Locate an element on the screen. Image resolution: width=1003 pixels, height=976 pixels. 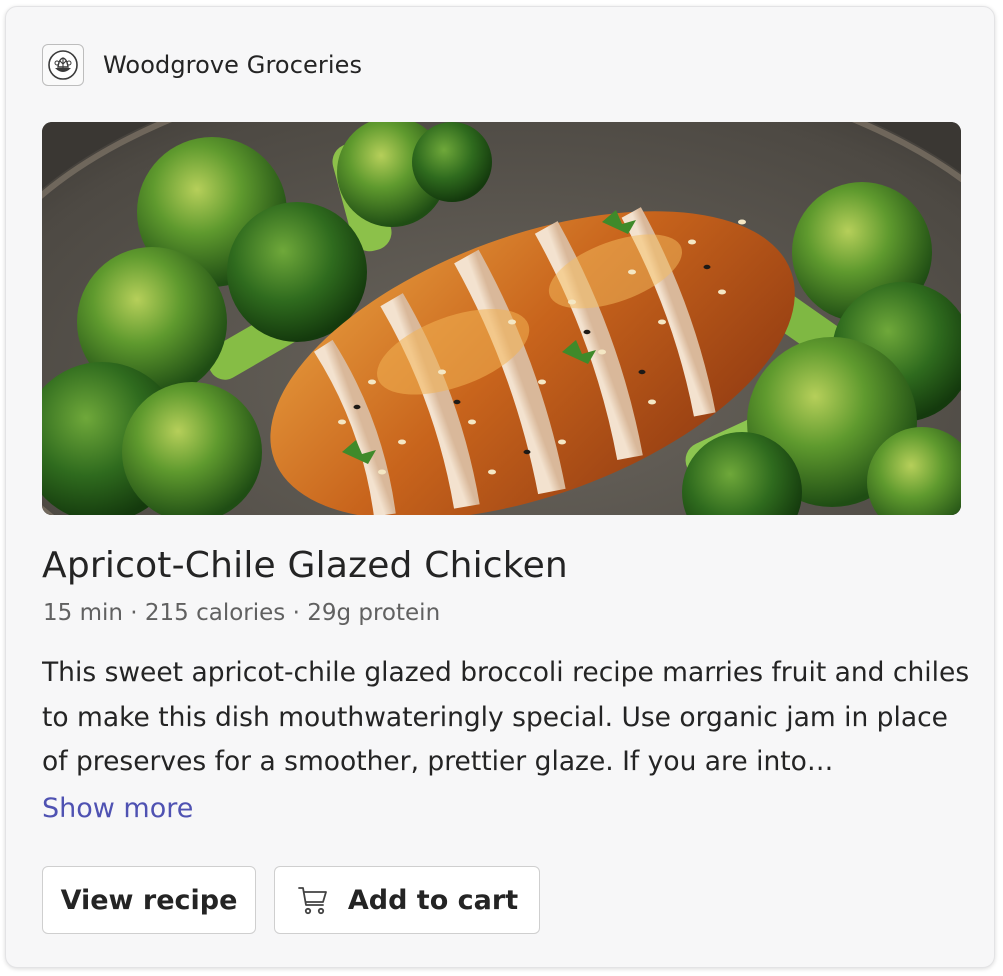
view-recipe-button: View recipe is located at coordinates (149, 900).